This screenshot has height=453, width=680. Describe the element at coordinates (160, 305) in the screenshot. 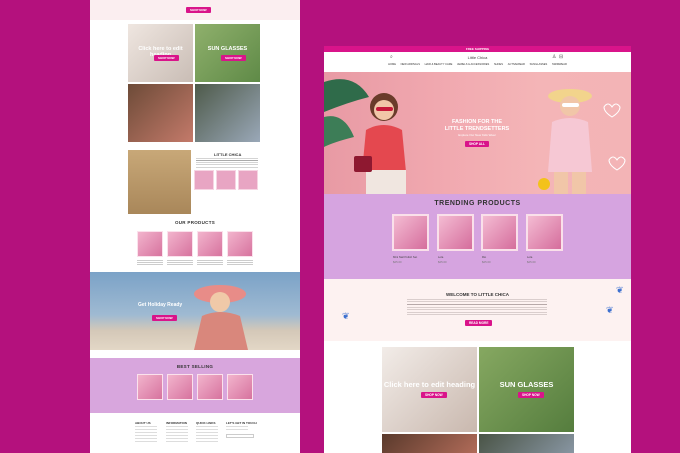

I see `holiday-title: Get Holiday Ready` at that location.